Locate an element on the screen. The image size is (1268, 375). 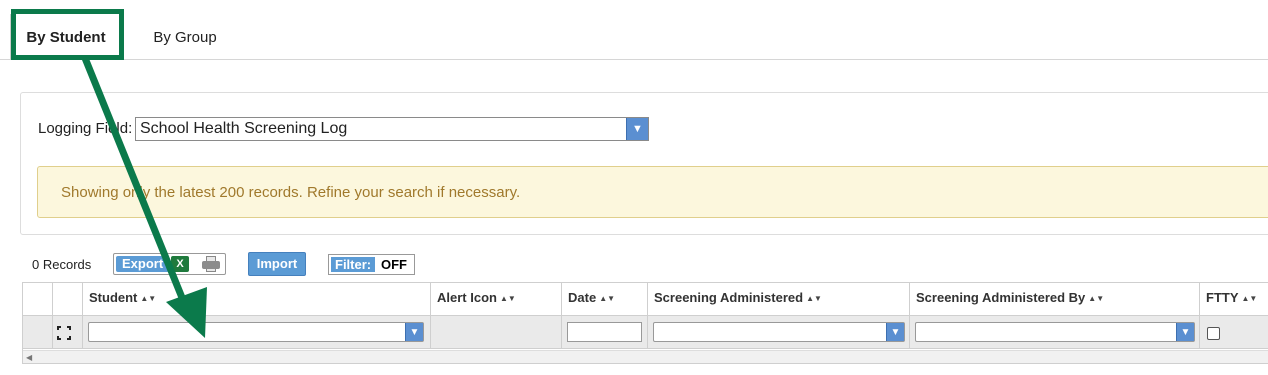
screening-administered-by-filter-select: ▼ is located at coordinates (1055, 332).